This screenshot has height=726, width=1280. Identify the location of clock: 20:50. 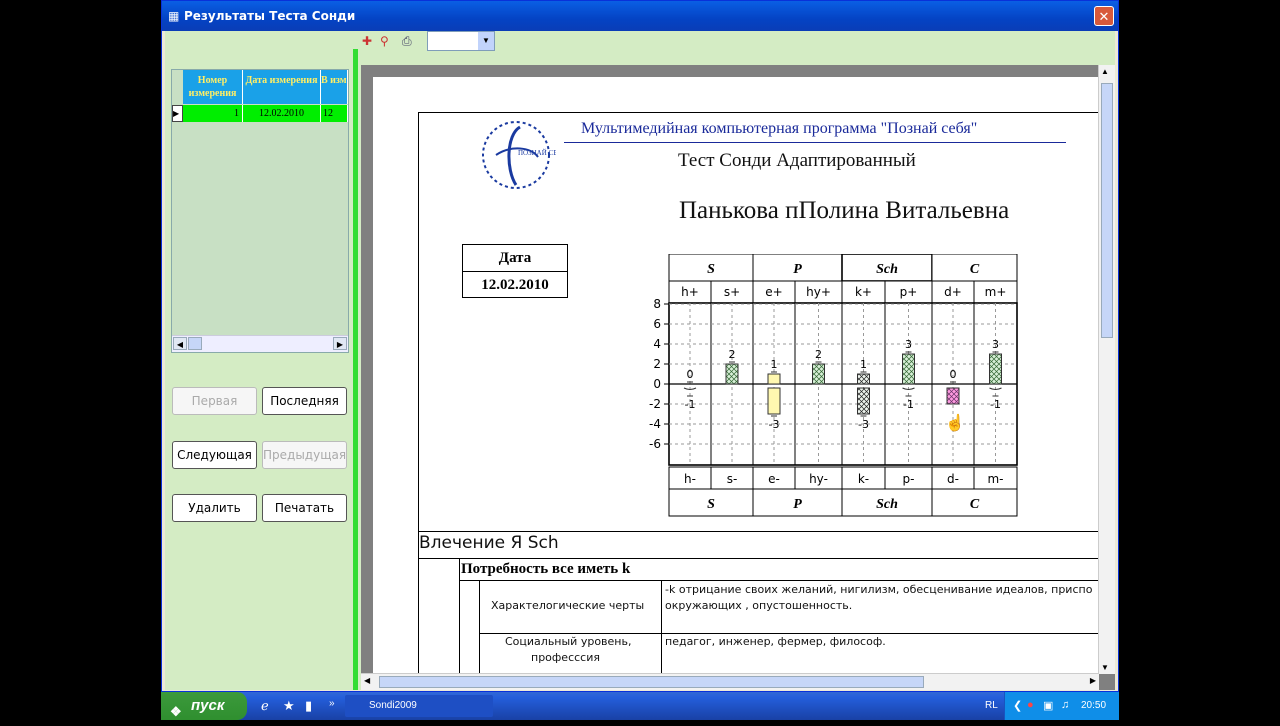
(1094, 705).